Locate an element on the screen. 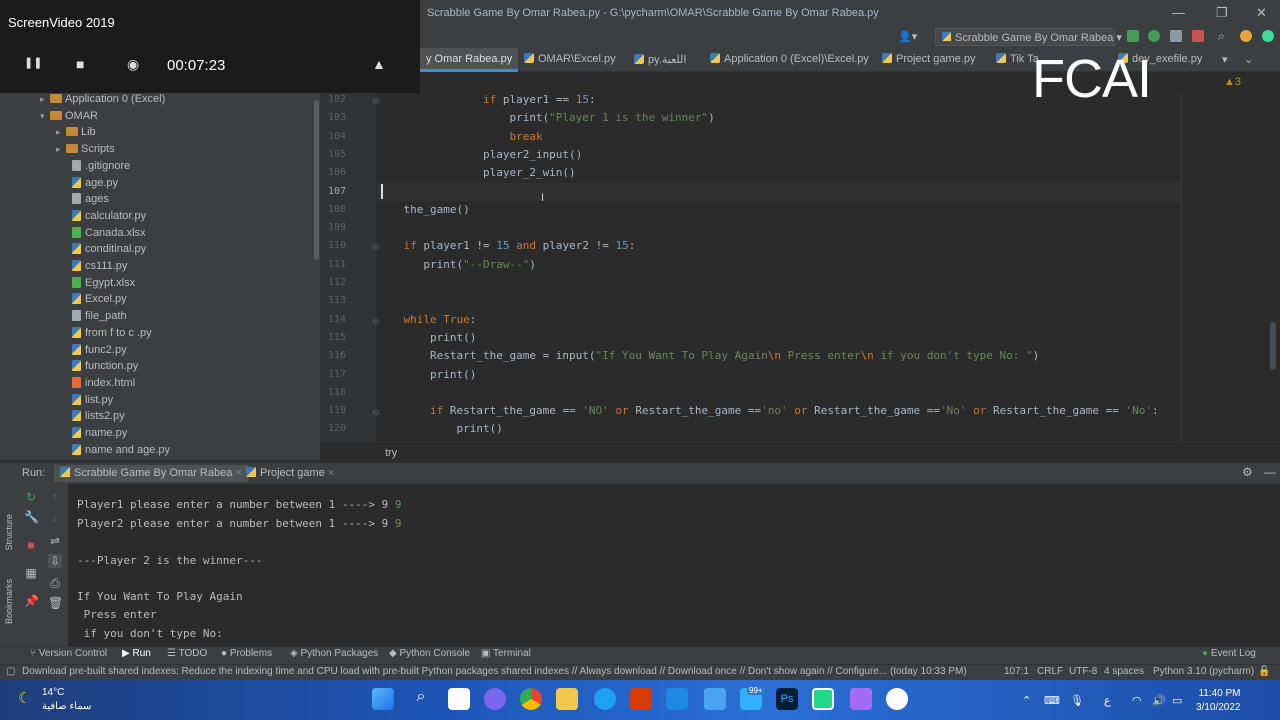 The image size is (1280, 720). tree-item: ▸ Lib is located at coordinates (48, 134).